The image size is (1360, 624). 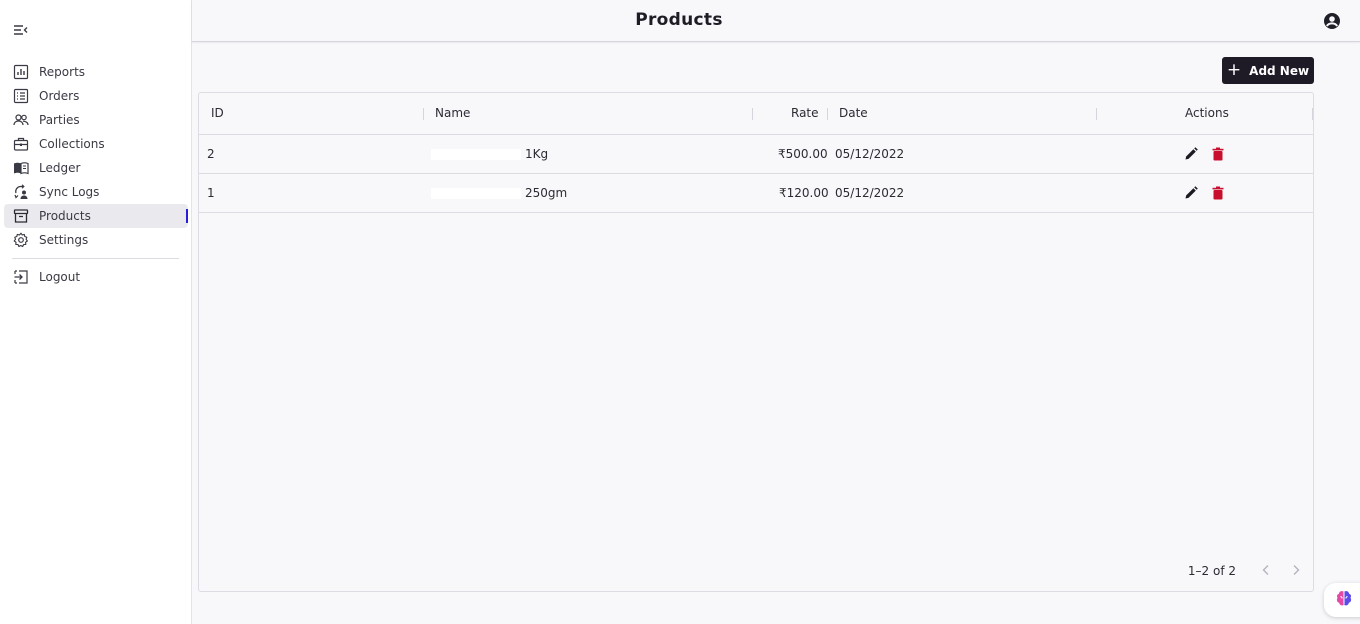 I want to click on table-row: 1 250gm ₹120.00 05/12/2022, so click(x=756, y=193).